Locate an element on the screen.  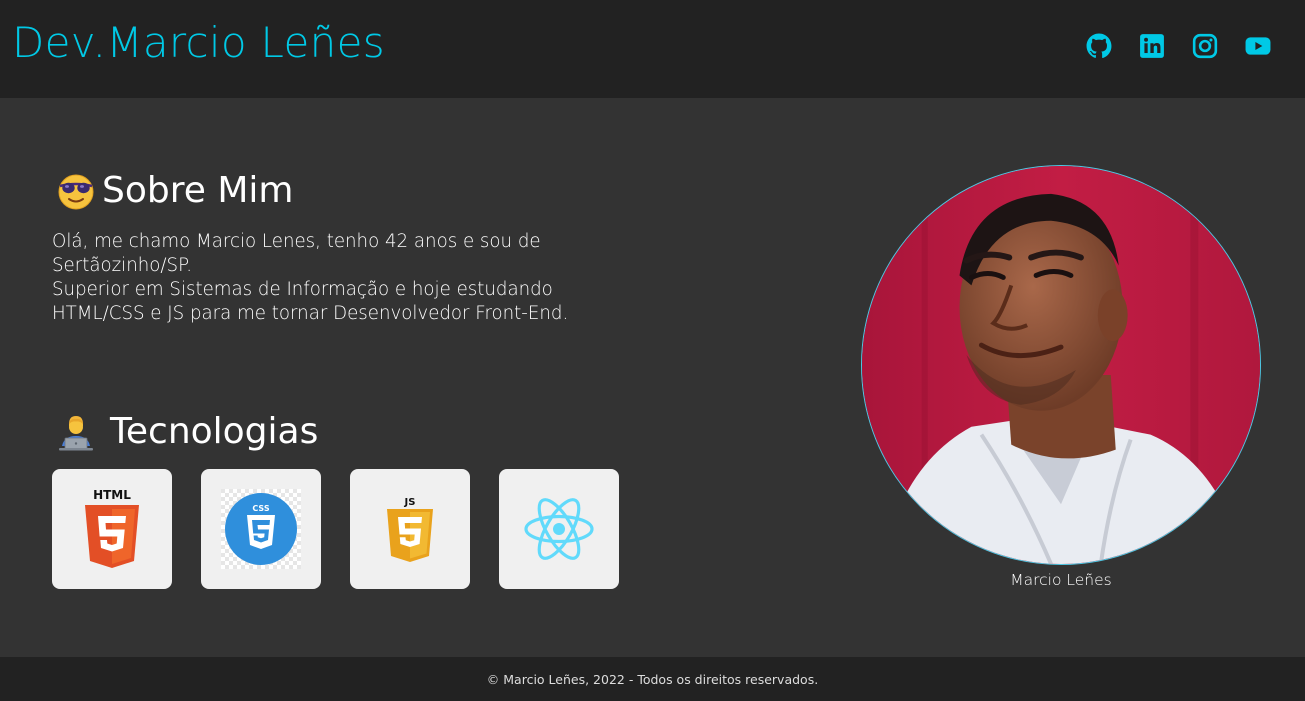
react-icon is located at coordinates (559, 529).